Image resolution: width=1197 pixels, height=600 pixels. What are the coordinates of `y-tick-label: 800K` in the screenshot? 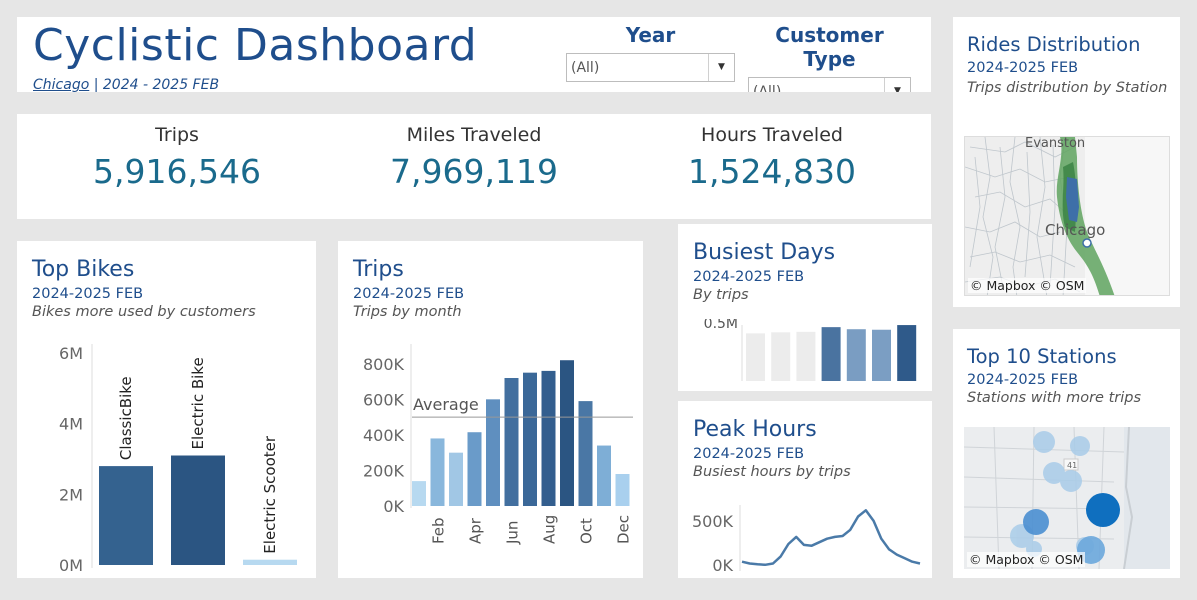 It's located at (384, 364).